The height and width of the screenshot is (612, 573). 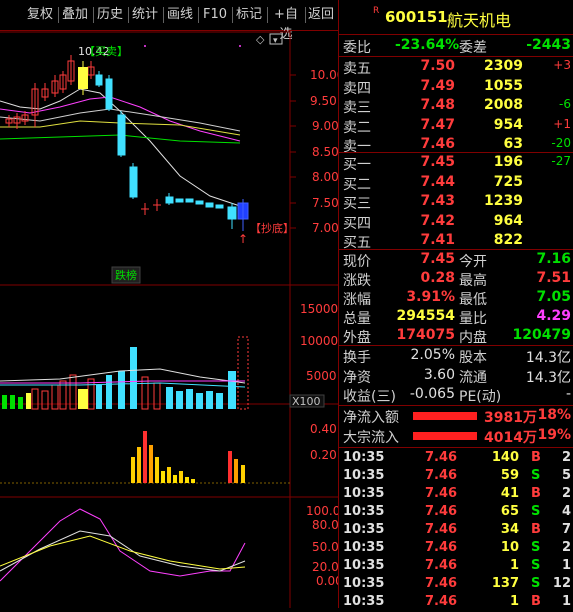 I want to click on tick-volume: 140, so click(x=505, y=457).